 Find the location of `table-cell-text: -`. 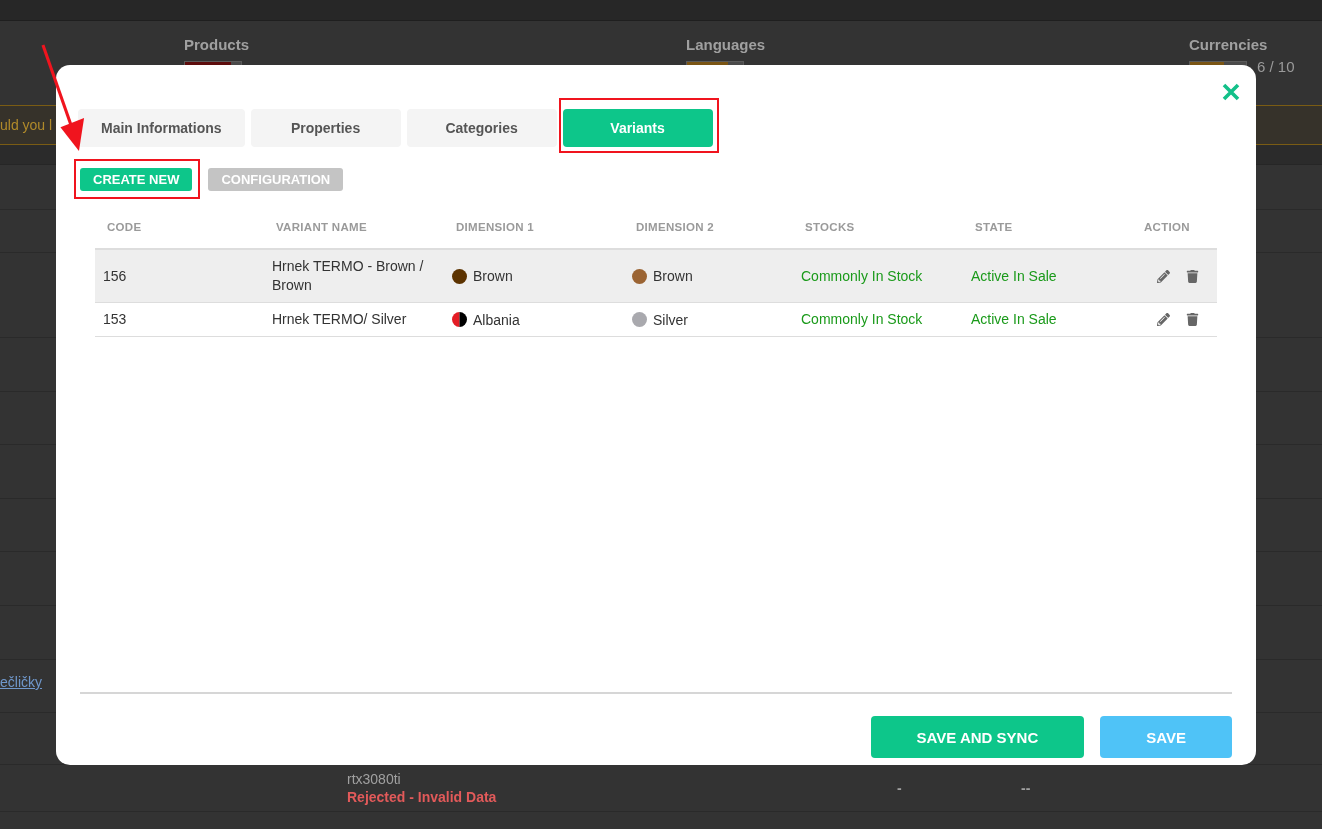

table-cell-text: - is located at coordinates (900, 788).